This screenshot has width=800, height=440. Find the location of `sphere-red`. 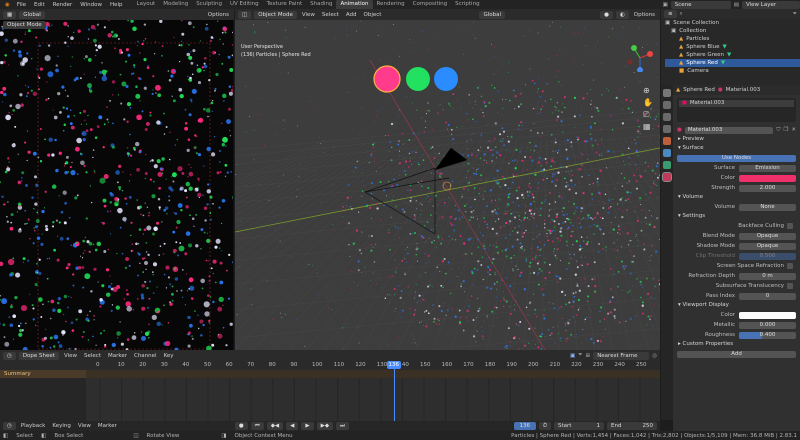

sphere-red is located at coordinates (387, 79).